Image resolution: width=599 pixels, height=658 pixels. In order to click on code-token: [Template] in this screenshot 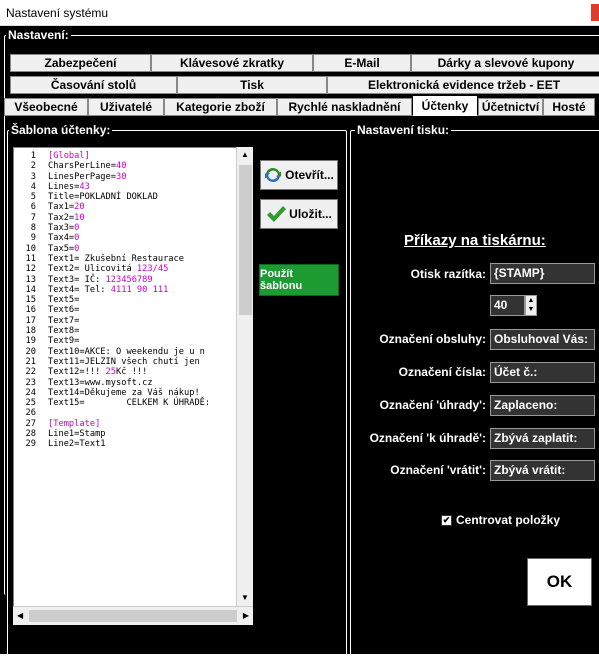, I will do `click(74, 423)`.